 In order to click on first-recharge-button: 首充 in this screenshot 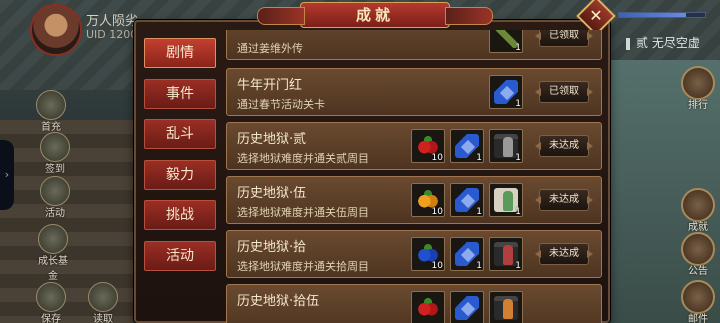, I will do `click(51, 111)`.